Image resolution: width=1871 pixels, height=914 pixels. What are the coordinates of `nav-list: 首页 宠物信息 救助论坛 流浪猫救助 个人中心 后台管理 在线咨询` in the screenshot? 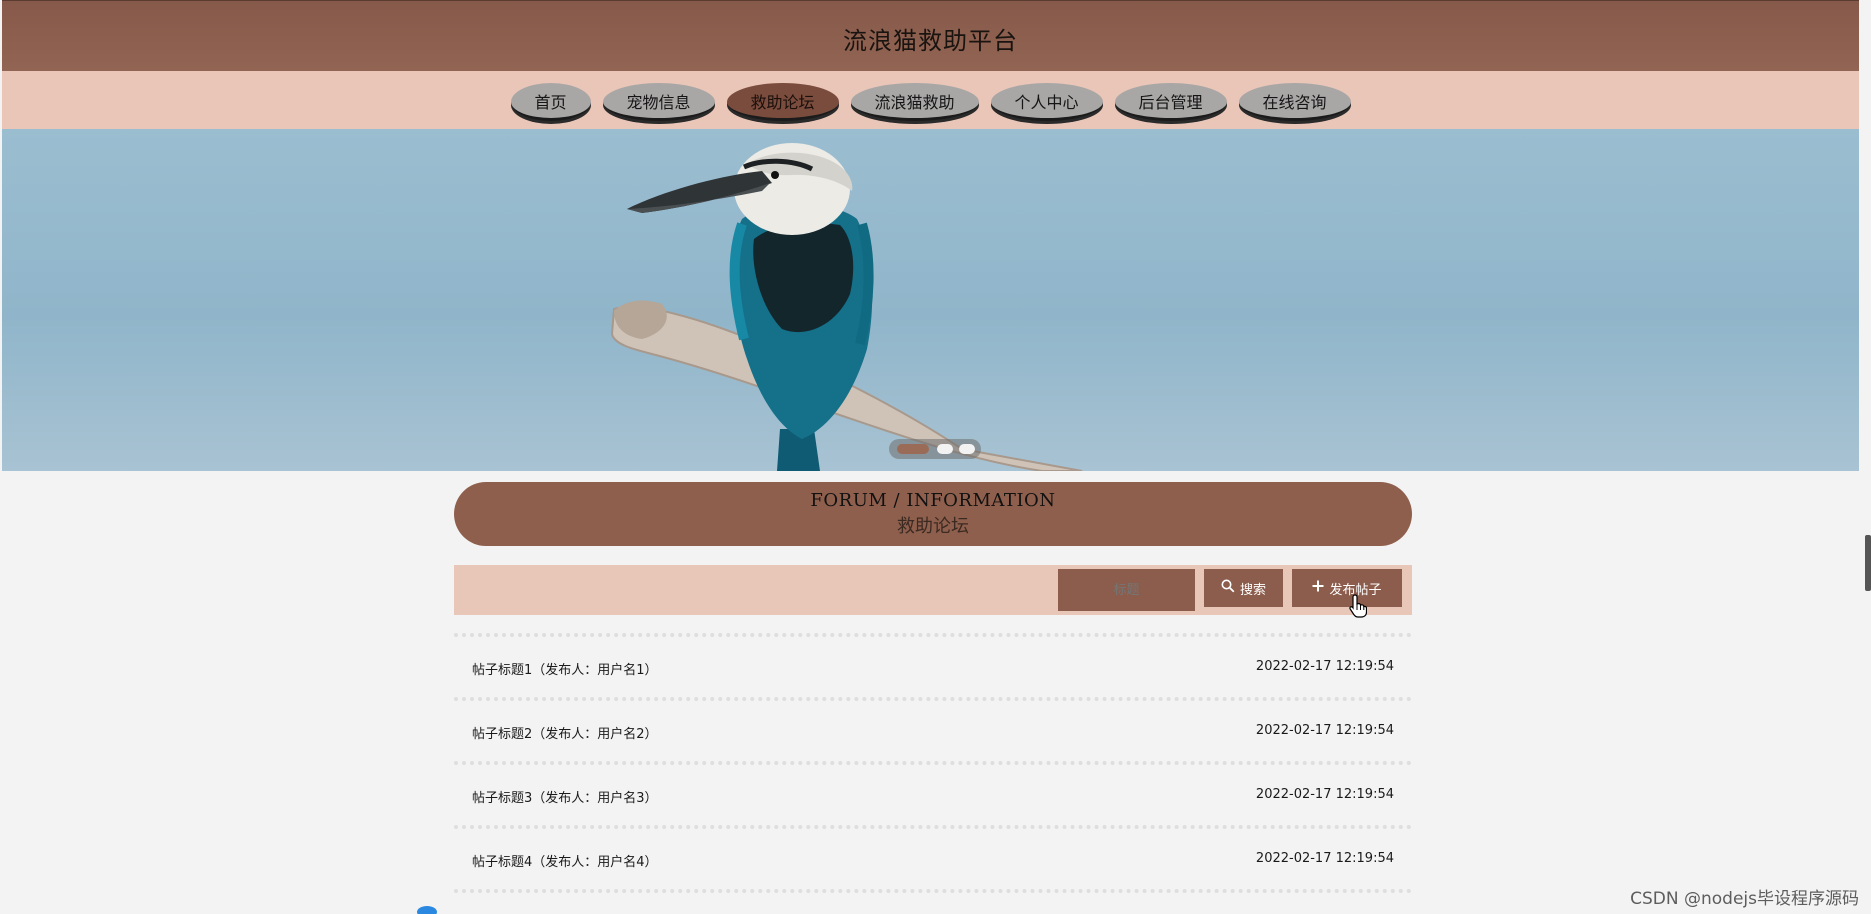 It's located at (930, 102).